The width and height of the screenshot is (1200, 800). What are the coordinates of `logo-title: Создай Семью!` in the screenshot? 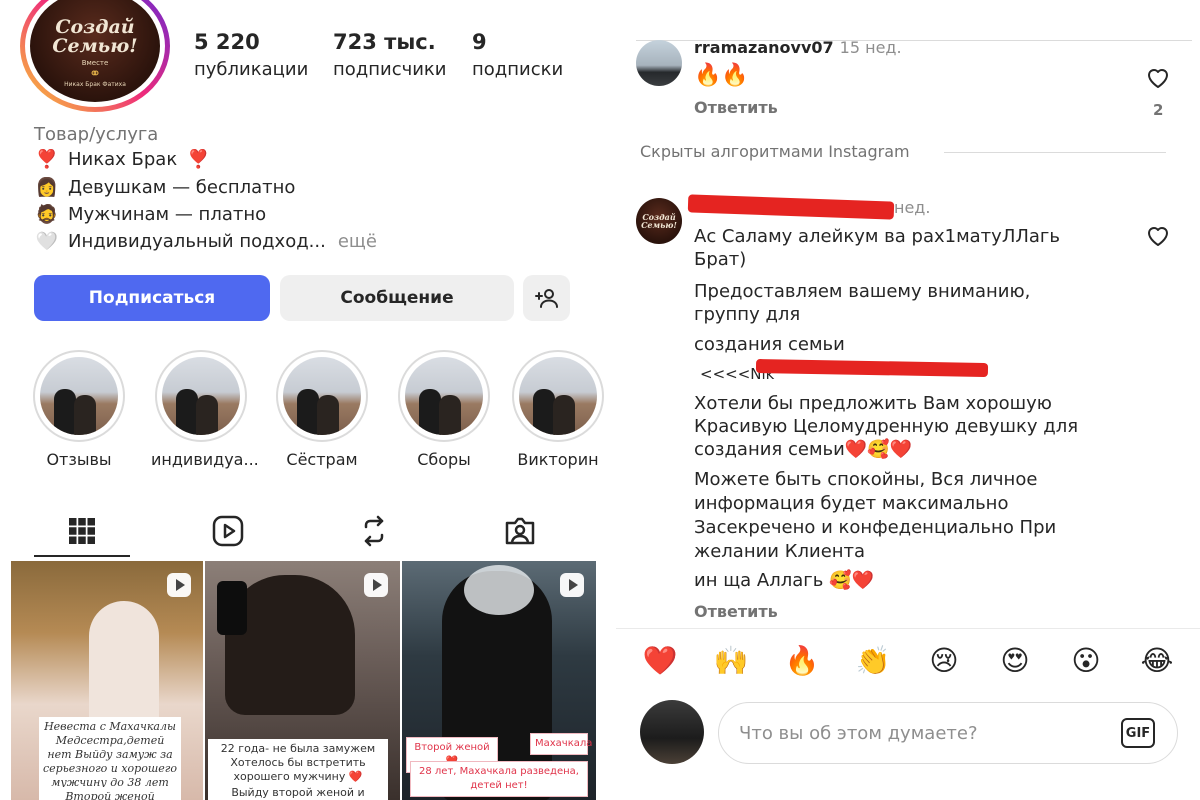 It's located at (95, 36).